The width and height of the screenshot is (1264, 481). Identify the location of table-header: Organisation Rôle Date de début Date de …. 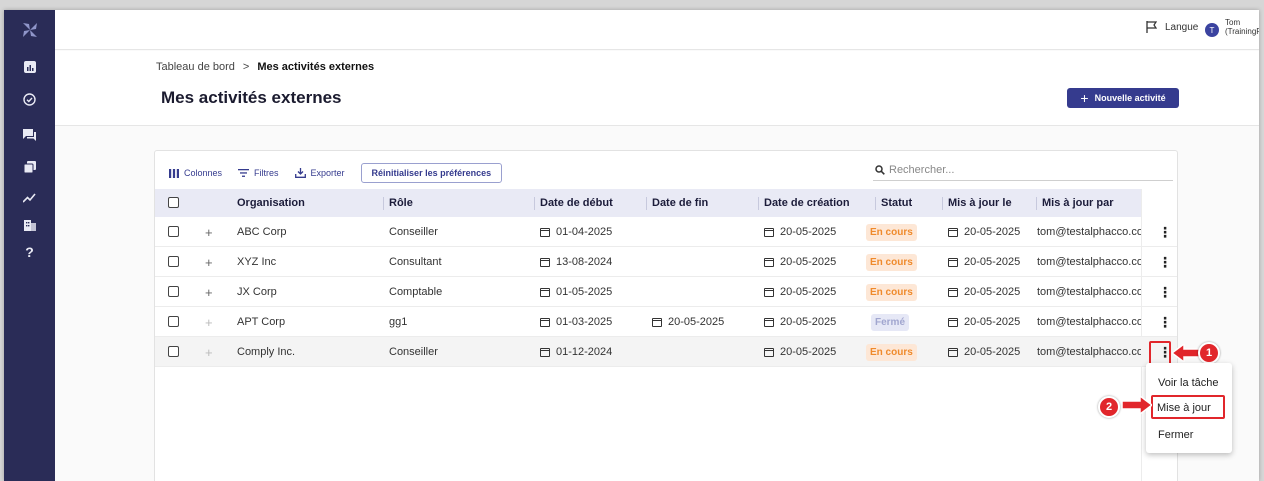
(648, 203).